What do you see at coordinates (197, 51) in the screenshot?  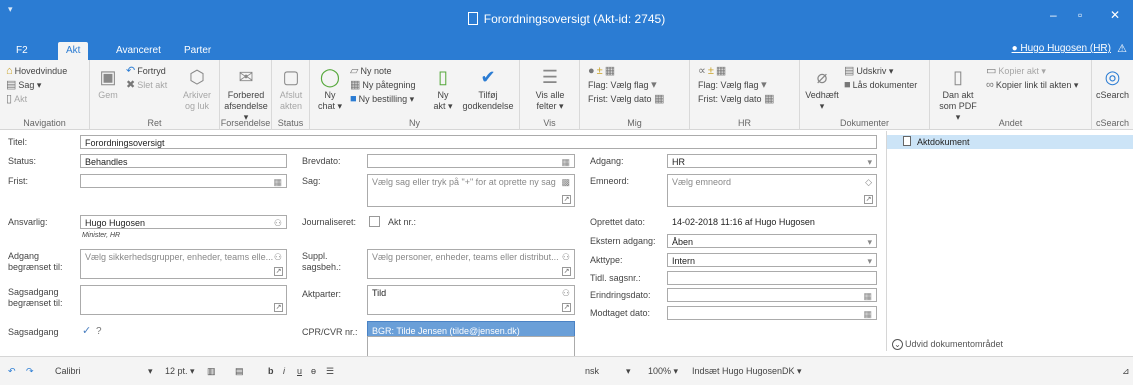 I see `tab-parter: Parter` at bounding box center [197, 51].